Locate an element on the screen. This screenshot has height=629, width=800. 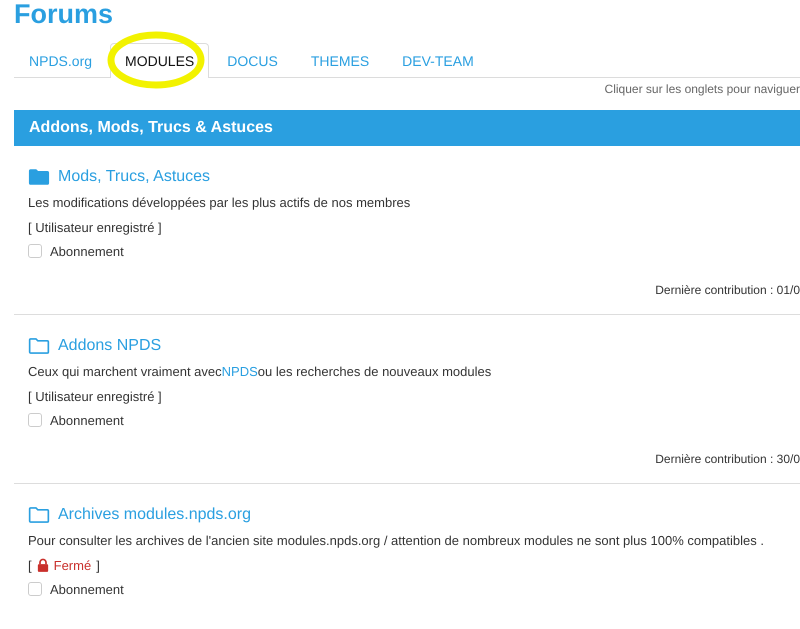
forum-link: Archives modules.npds.org is located at coordinates (154, 515).